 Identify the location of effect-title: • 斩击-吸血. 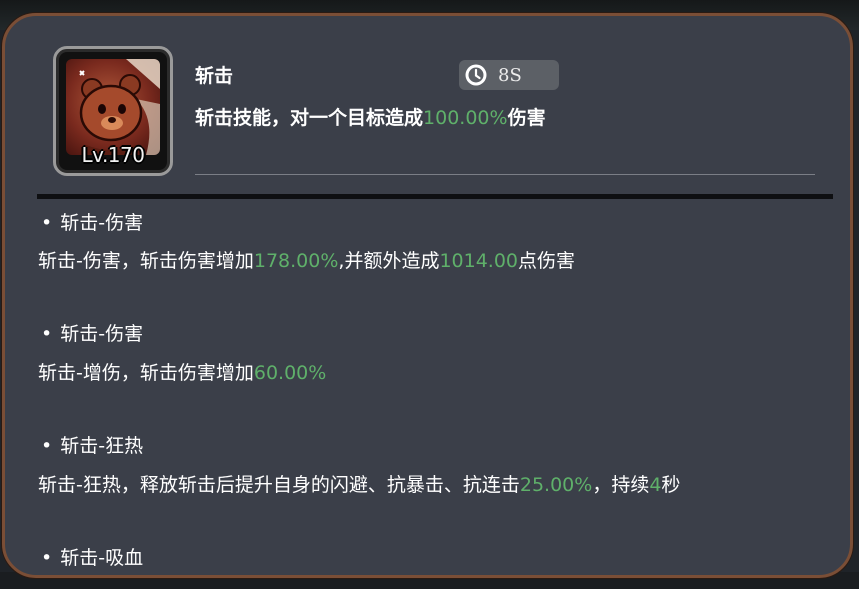
(92, 556).